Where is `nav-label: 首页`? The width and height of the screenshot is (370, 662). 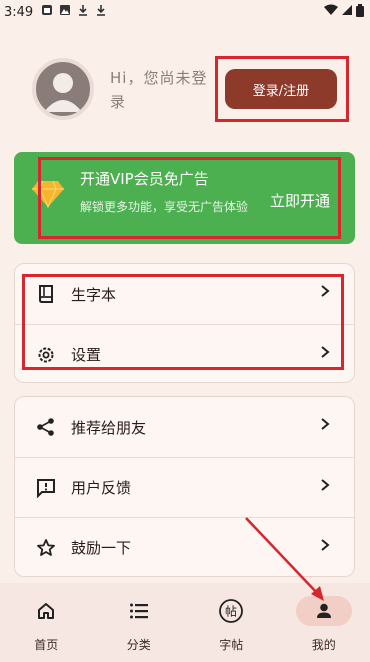
nav-label: 首页 is located at coordinates (46, 645).